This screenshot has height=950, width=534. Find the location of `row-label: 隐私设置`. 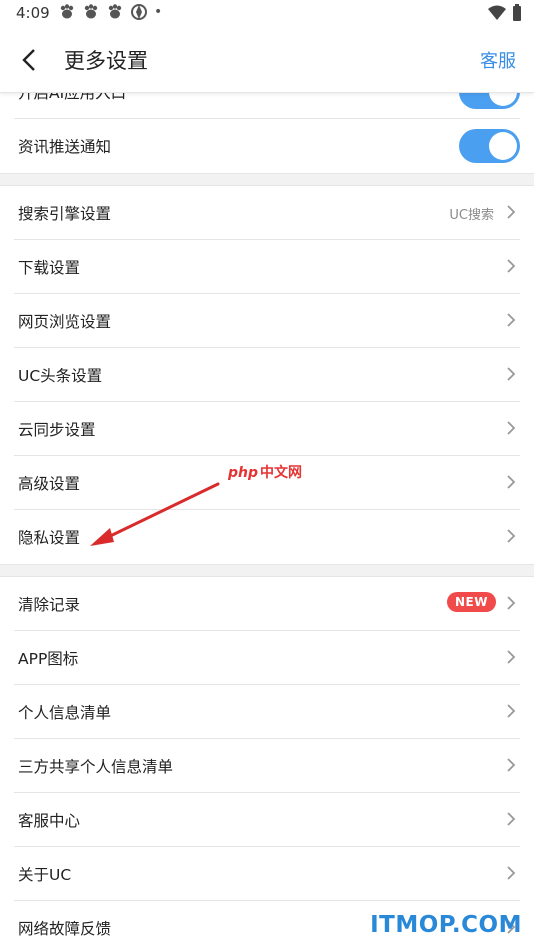

row-label: 隐私设置 is located at coordinates (49, 538).